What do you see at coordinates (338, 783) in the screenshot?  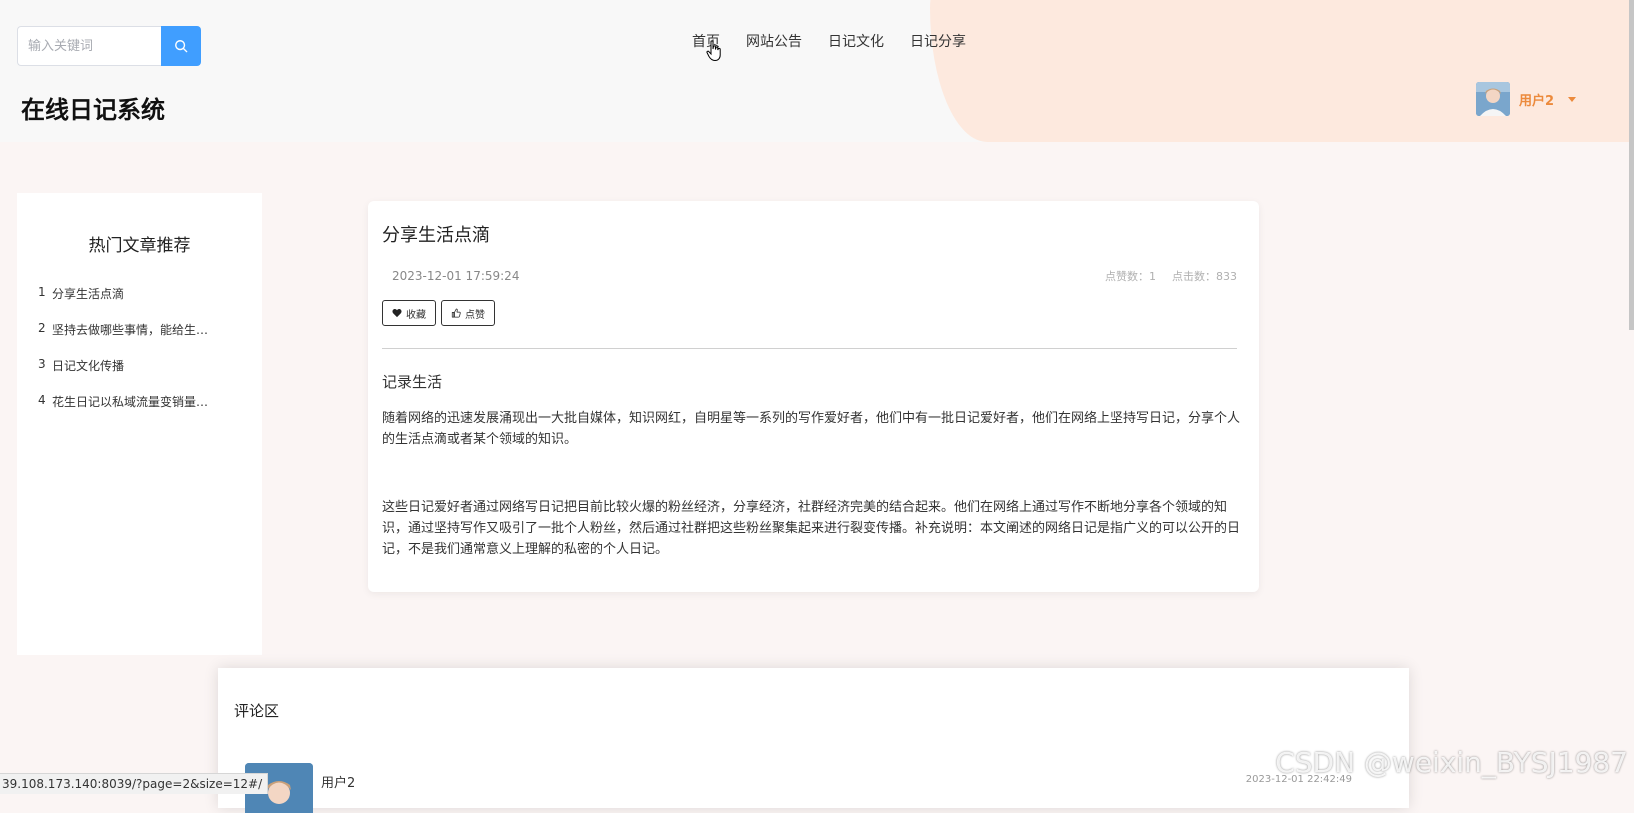 I see `comment-user: 用户2` at bounding box center [338, 783].